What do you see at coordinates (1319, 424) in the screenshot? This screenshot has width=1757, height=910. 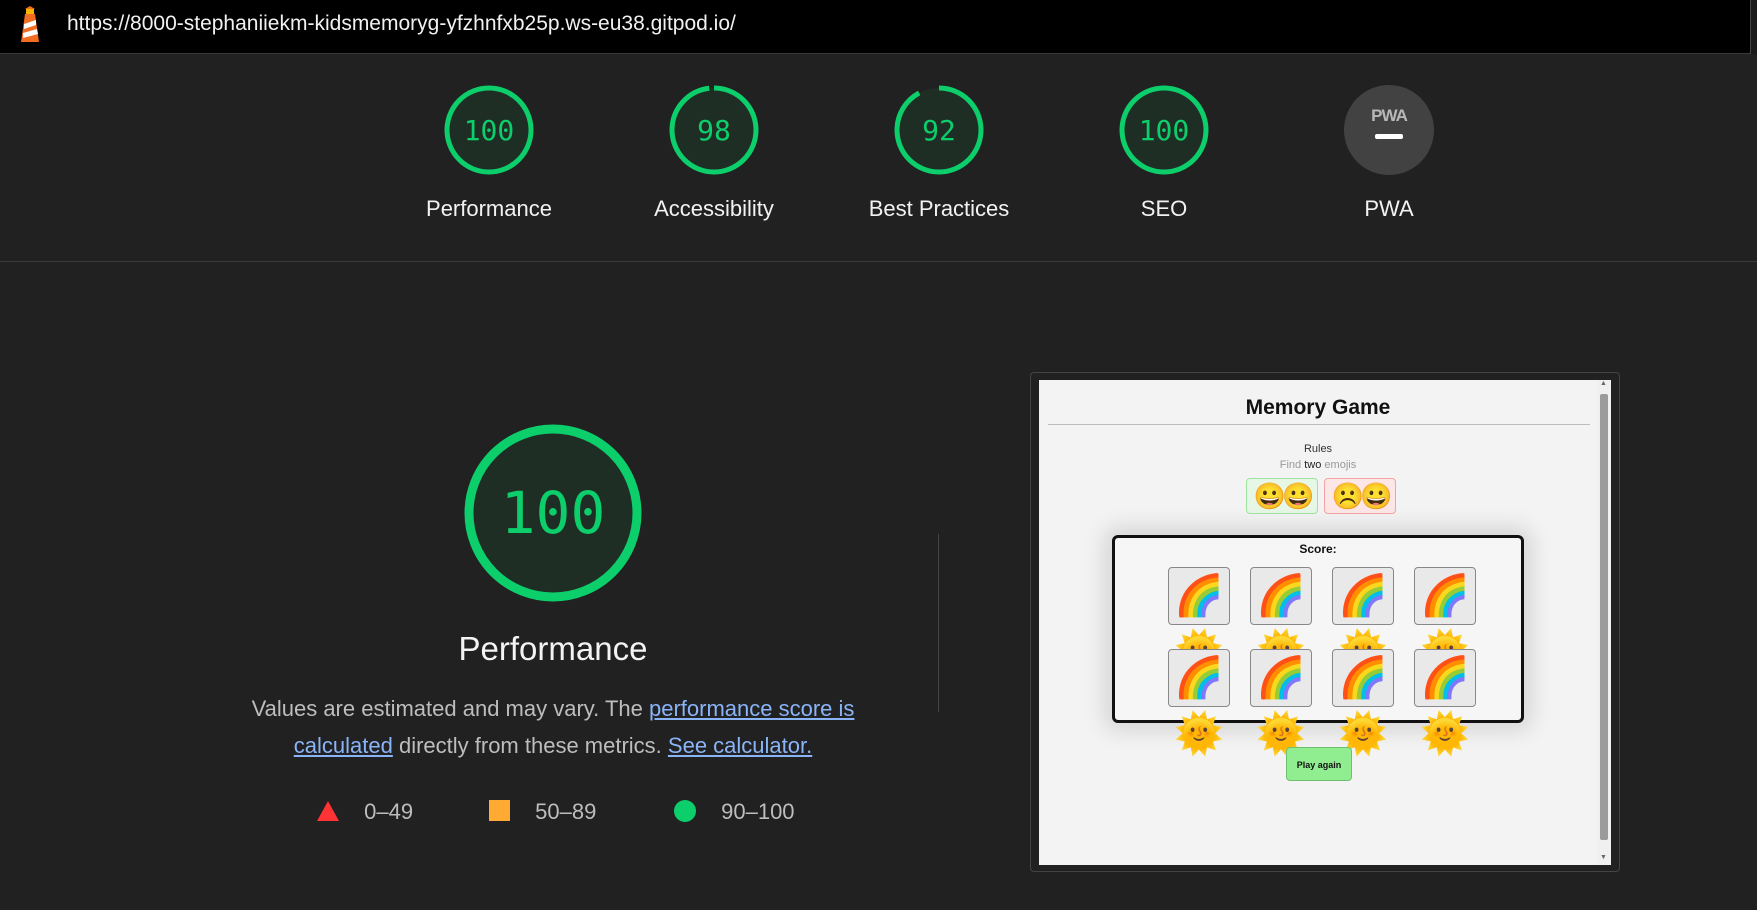 I see `title-divider` at bounding box center [1319, 424].